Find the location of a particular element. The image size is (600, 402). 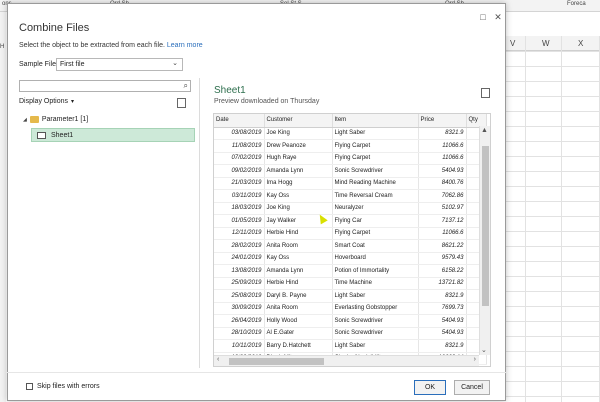

table-row: 18/03/2019 Joe King Neuralyzer 5102.97 is located at coordinates (350, 208).